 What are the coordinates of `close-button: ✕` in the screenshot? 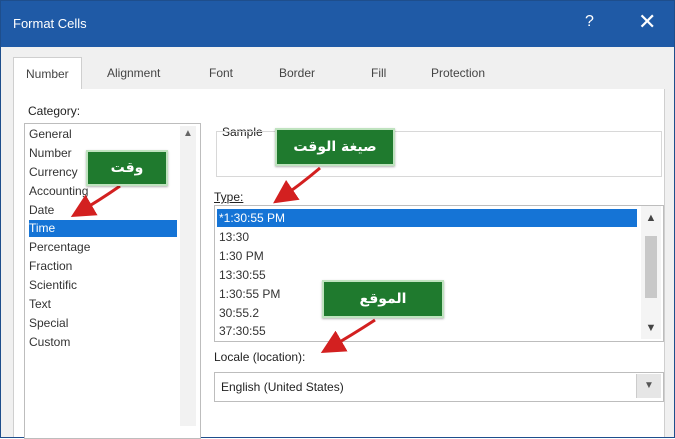 It's located at (647, 22).